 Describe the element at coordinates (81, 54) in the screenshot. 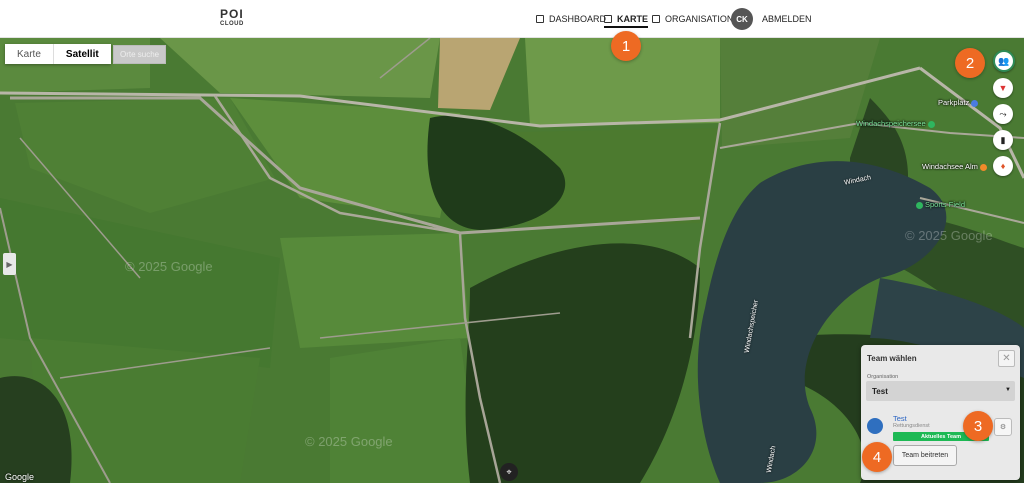

I see `map-type-satellit: Satellit` at that location.